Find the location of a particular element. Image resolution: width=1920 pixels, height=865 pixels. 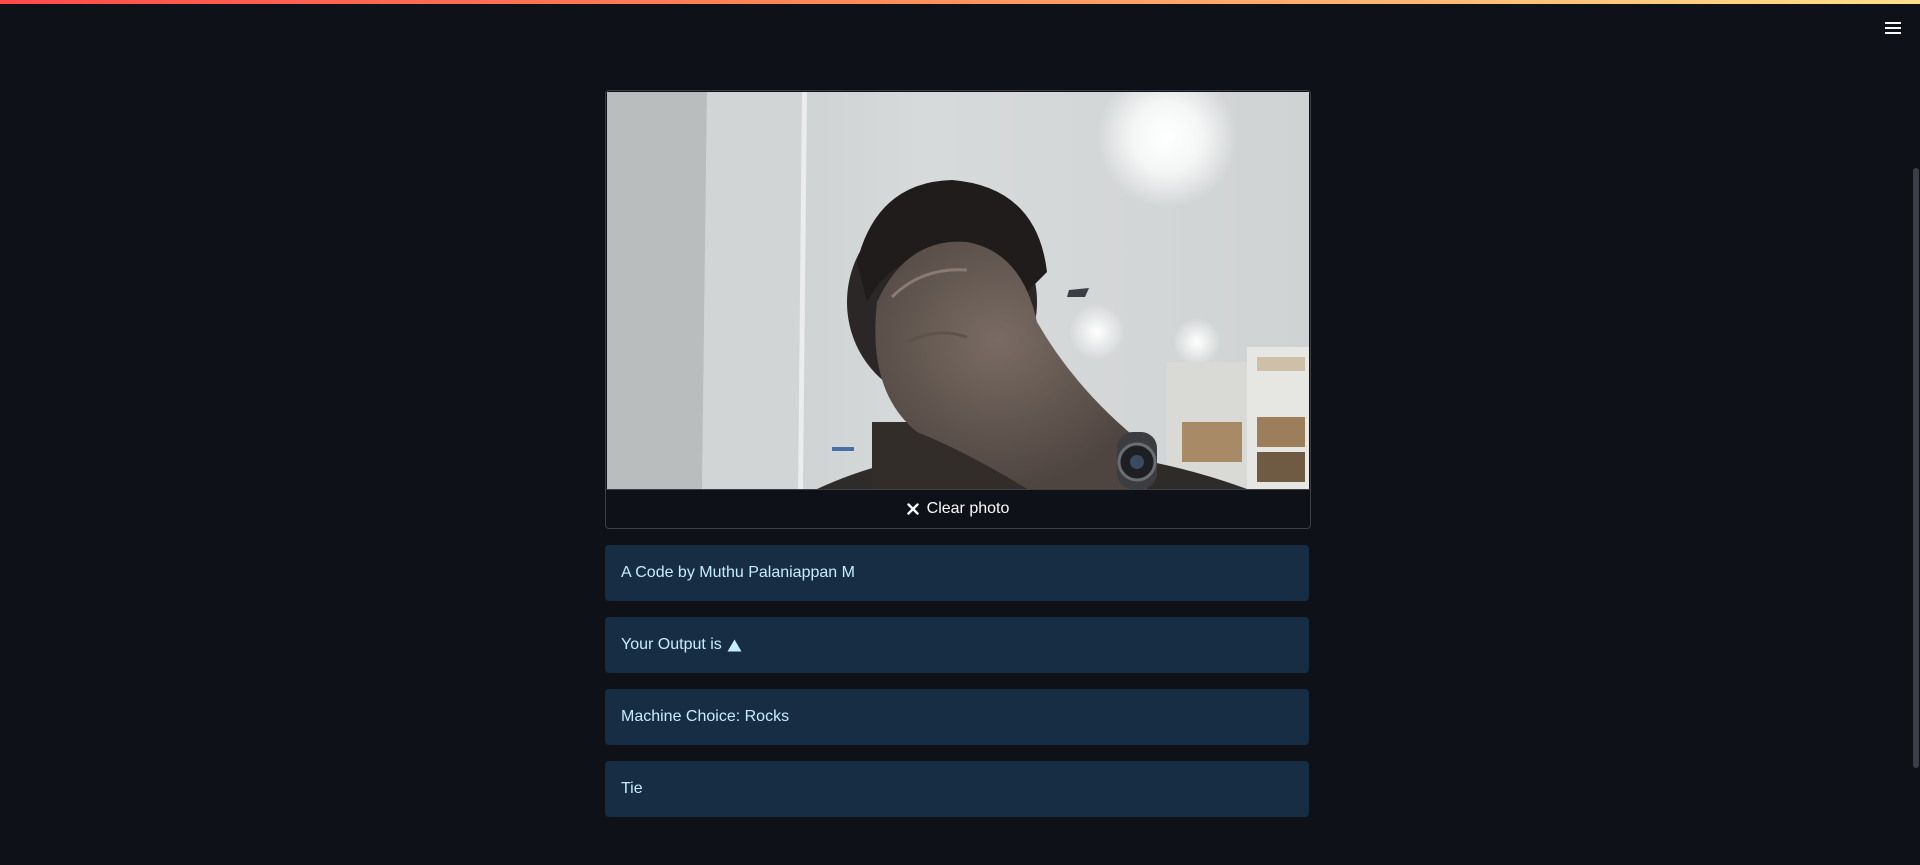

clear-photo-button: Clear photo is located at coordinates (958, 508).